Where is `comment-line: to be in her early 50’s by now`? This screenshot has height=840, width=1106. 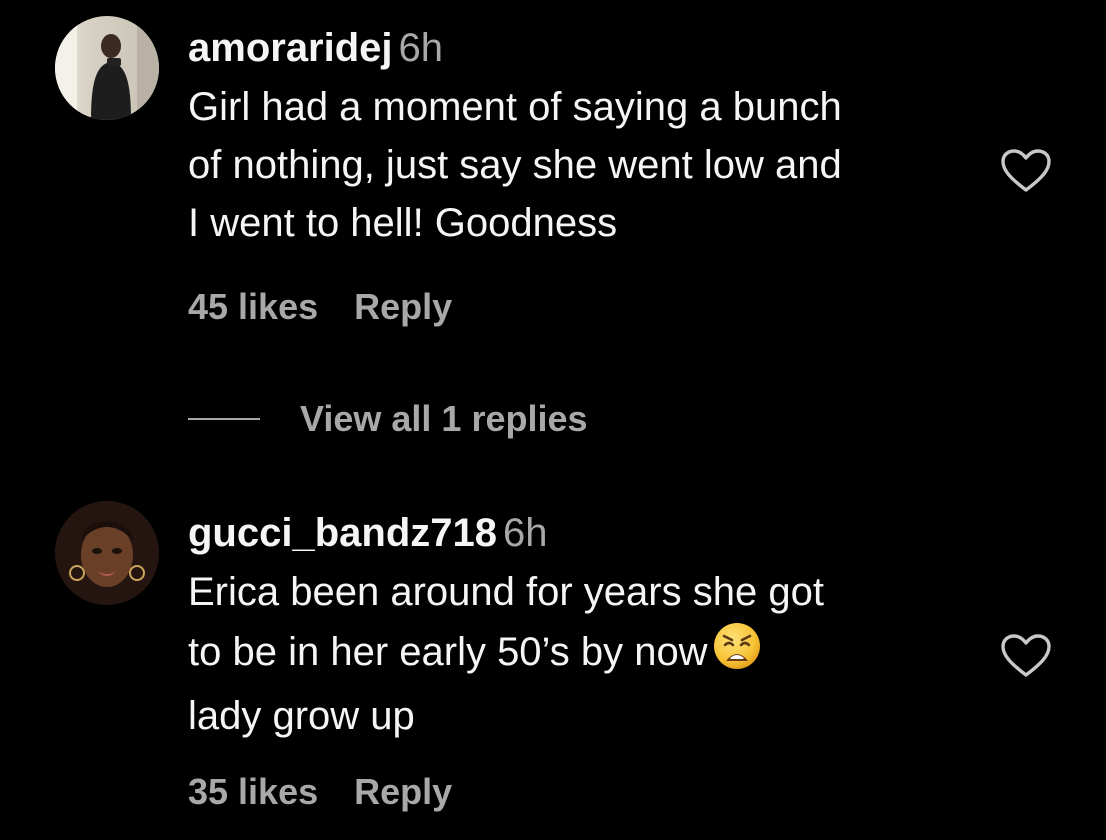 comment-line: to be in her early 50’s by now is located at coordinates (448, 652).